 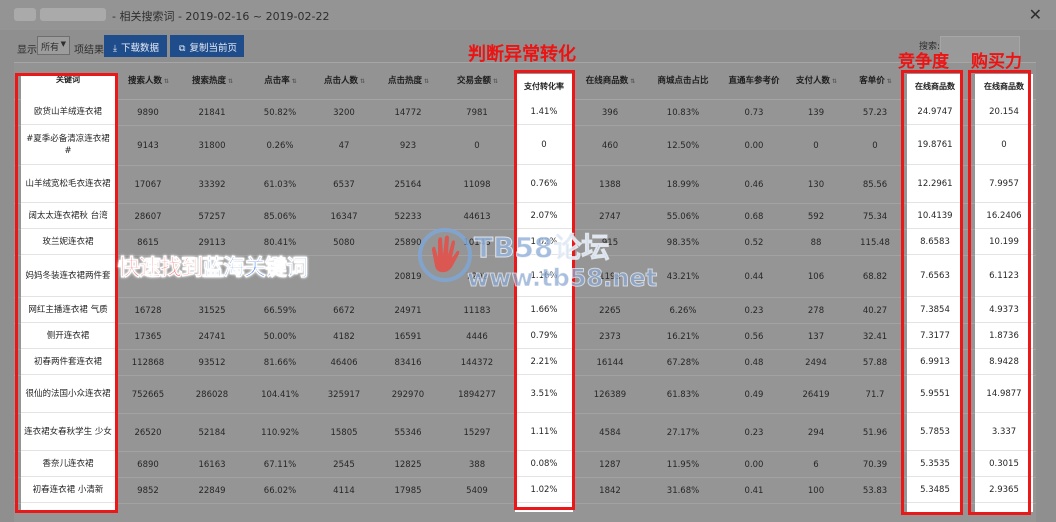 I want to click on table-cell: 752665, so click(x=148, y=394).